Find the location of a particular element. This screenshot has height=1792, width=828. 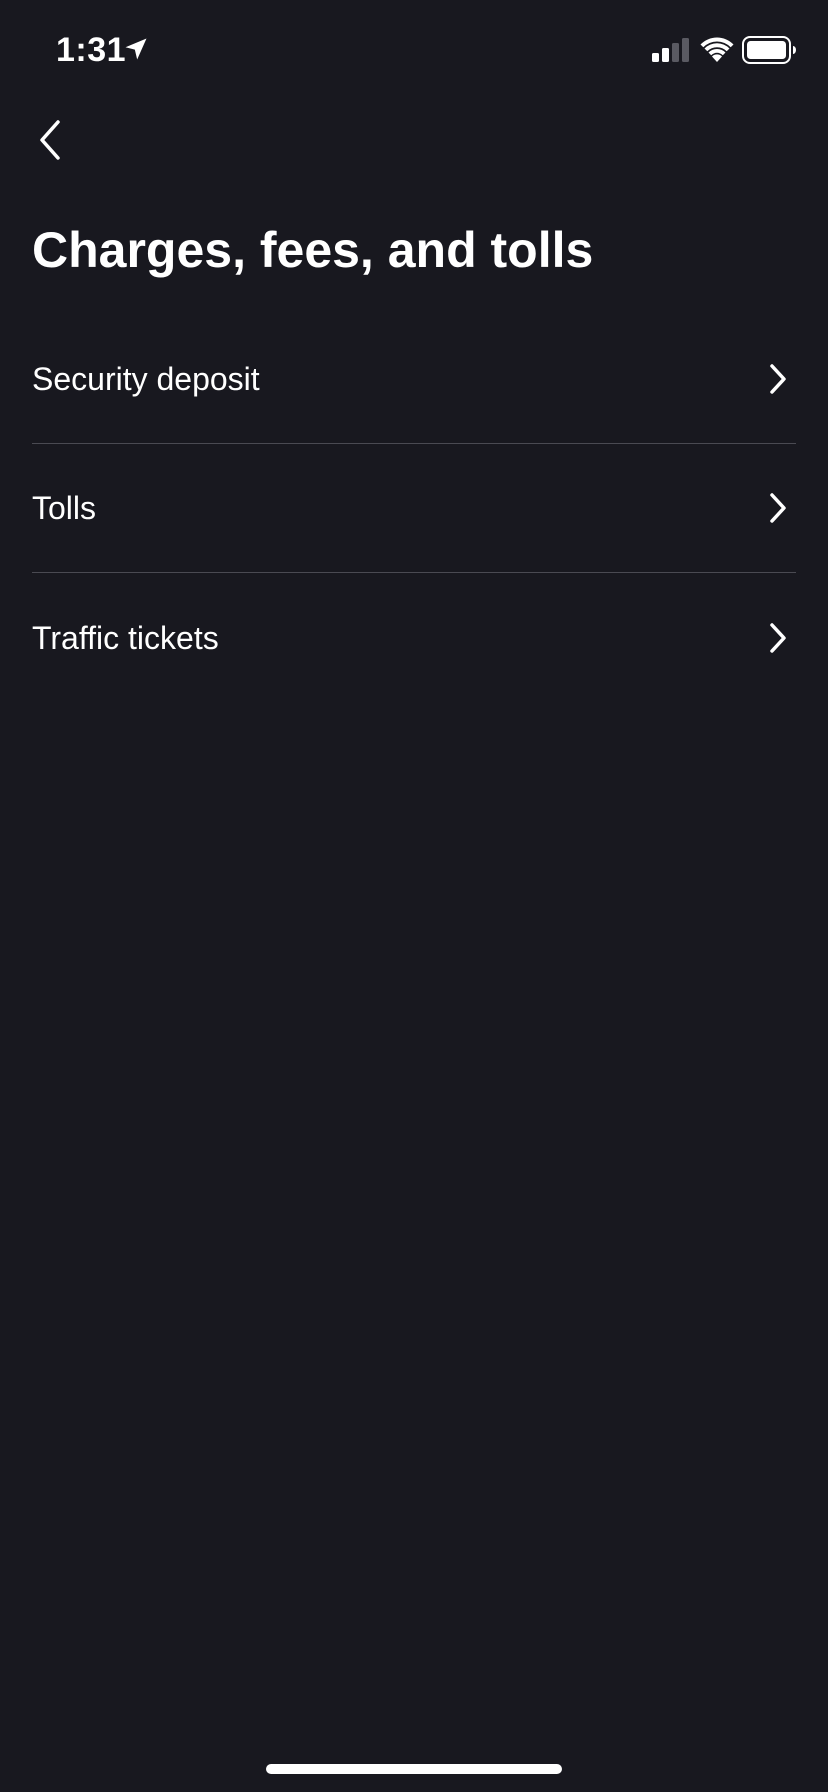

status-bar: 1:31 is located at coordinates (414, 50).